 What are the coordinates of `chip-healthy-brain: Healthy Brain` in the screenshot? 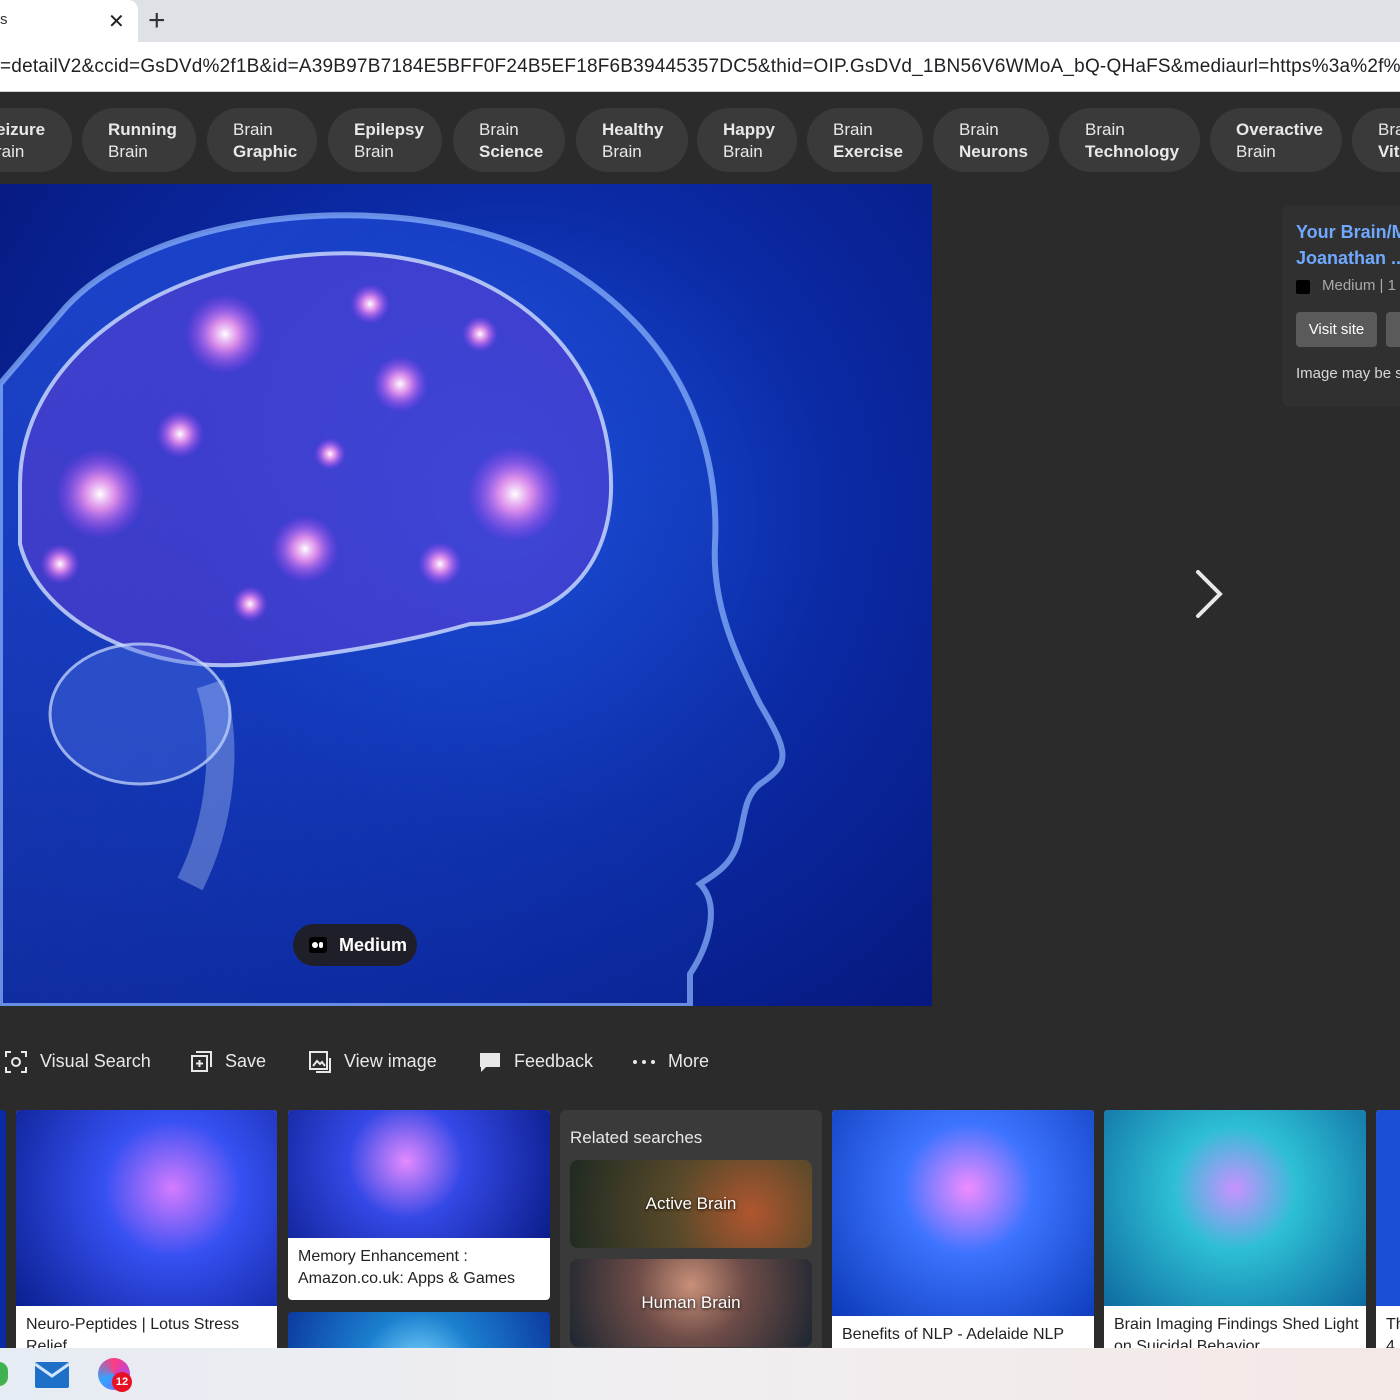 It's located at (632, 140).